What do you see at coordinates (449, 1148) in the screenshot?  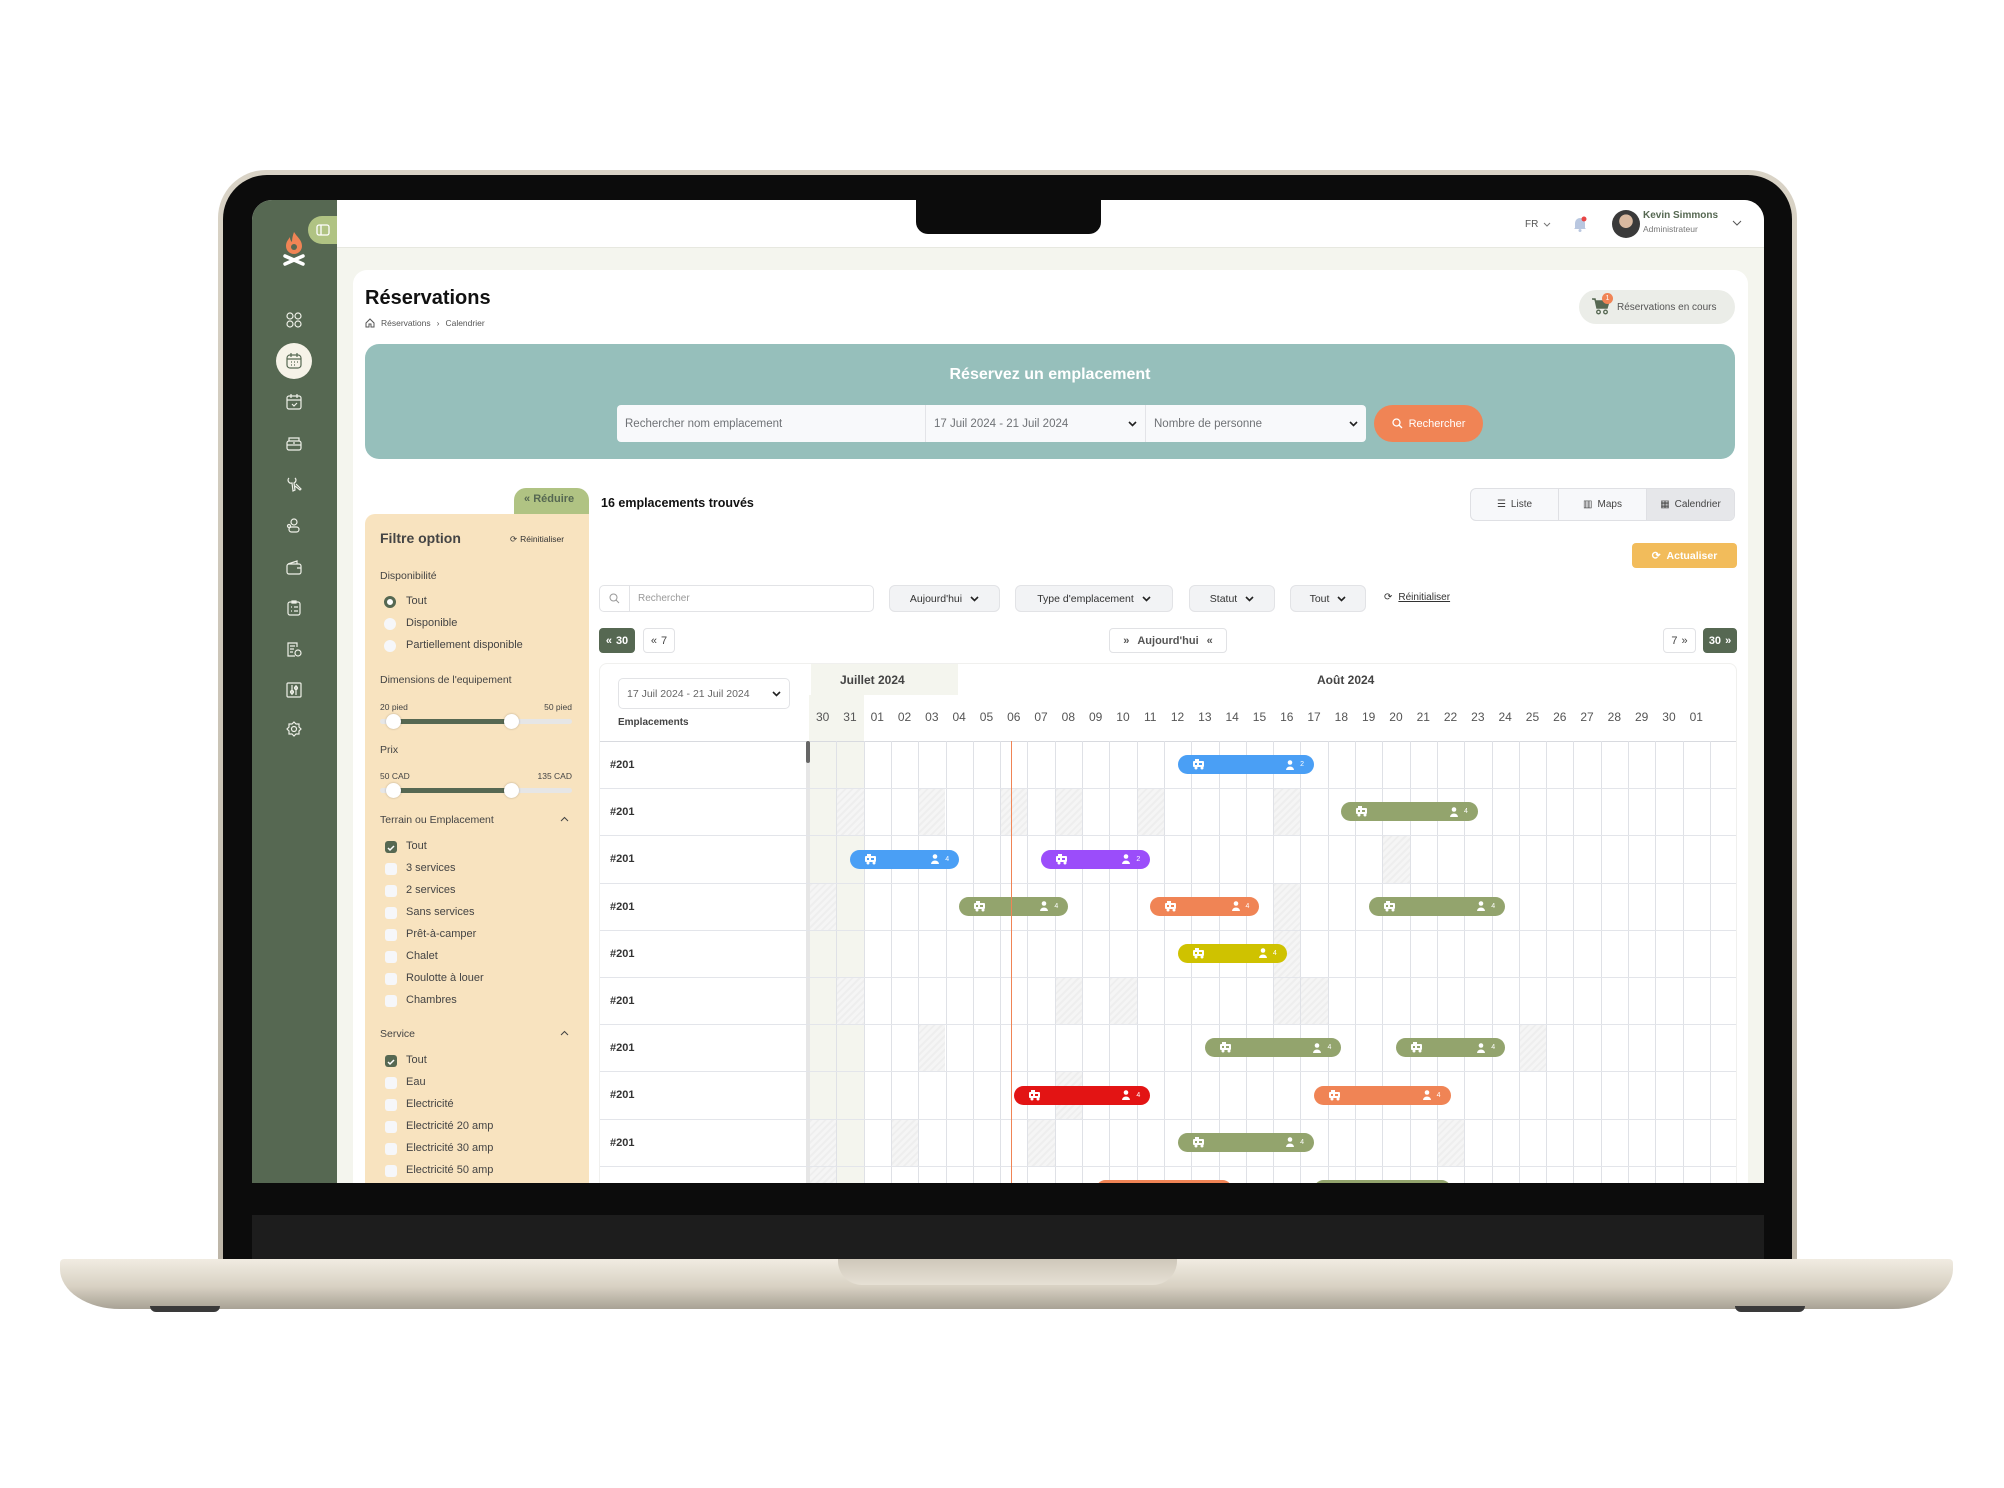 I see `service-option-label: Electricité 30 amp` at bounding box center [449, 1148].